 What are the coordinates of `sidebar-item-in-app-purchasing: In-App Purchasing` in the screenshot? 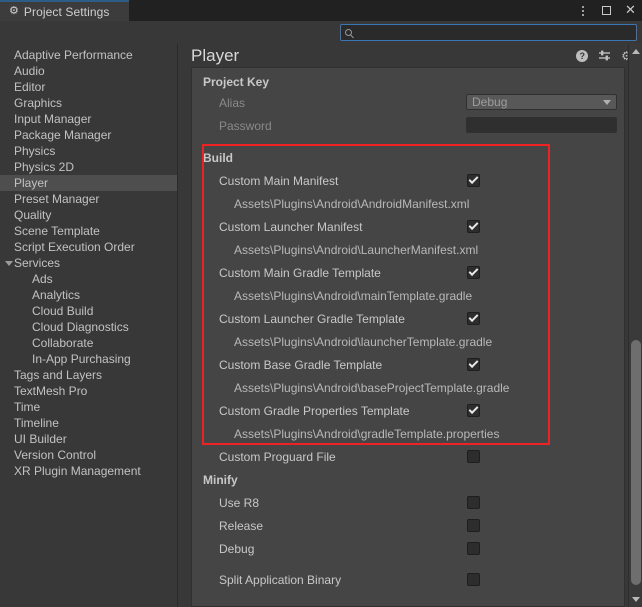 It's located at (88, 359).